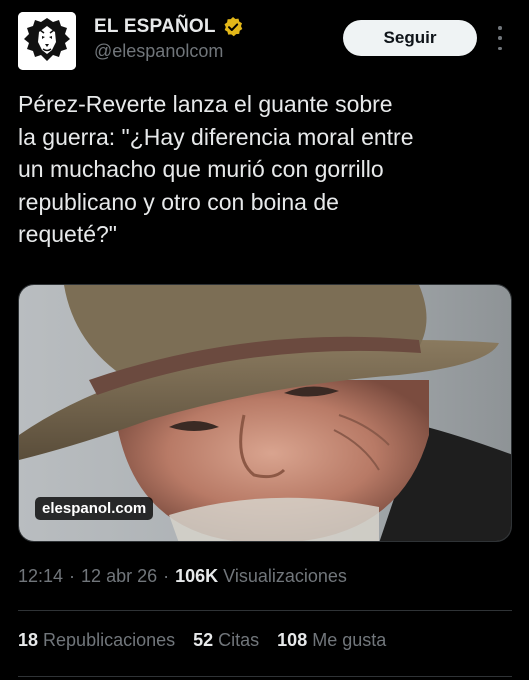 This screenshot has width=529, height=680. I want to click on display-name: EL ESPAÑOL, so click(155, 27).